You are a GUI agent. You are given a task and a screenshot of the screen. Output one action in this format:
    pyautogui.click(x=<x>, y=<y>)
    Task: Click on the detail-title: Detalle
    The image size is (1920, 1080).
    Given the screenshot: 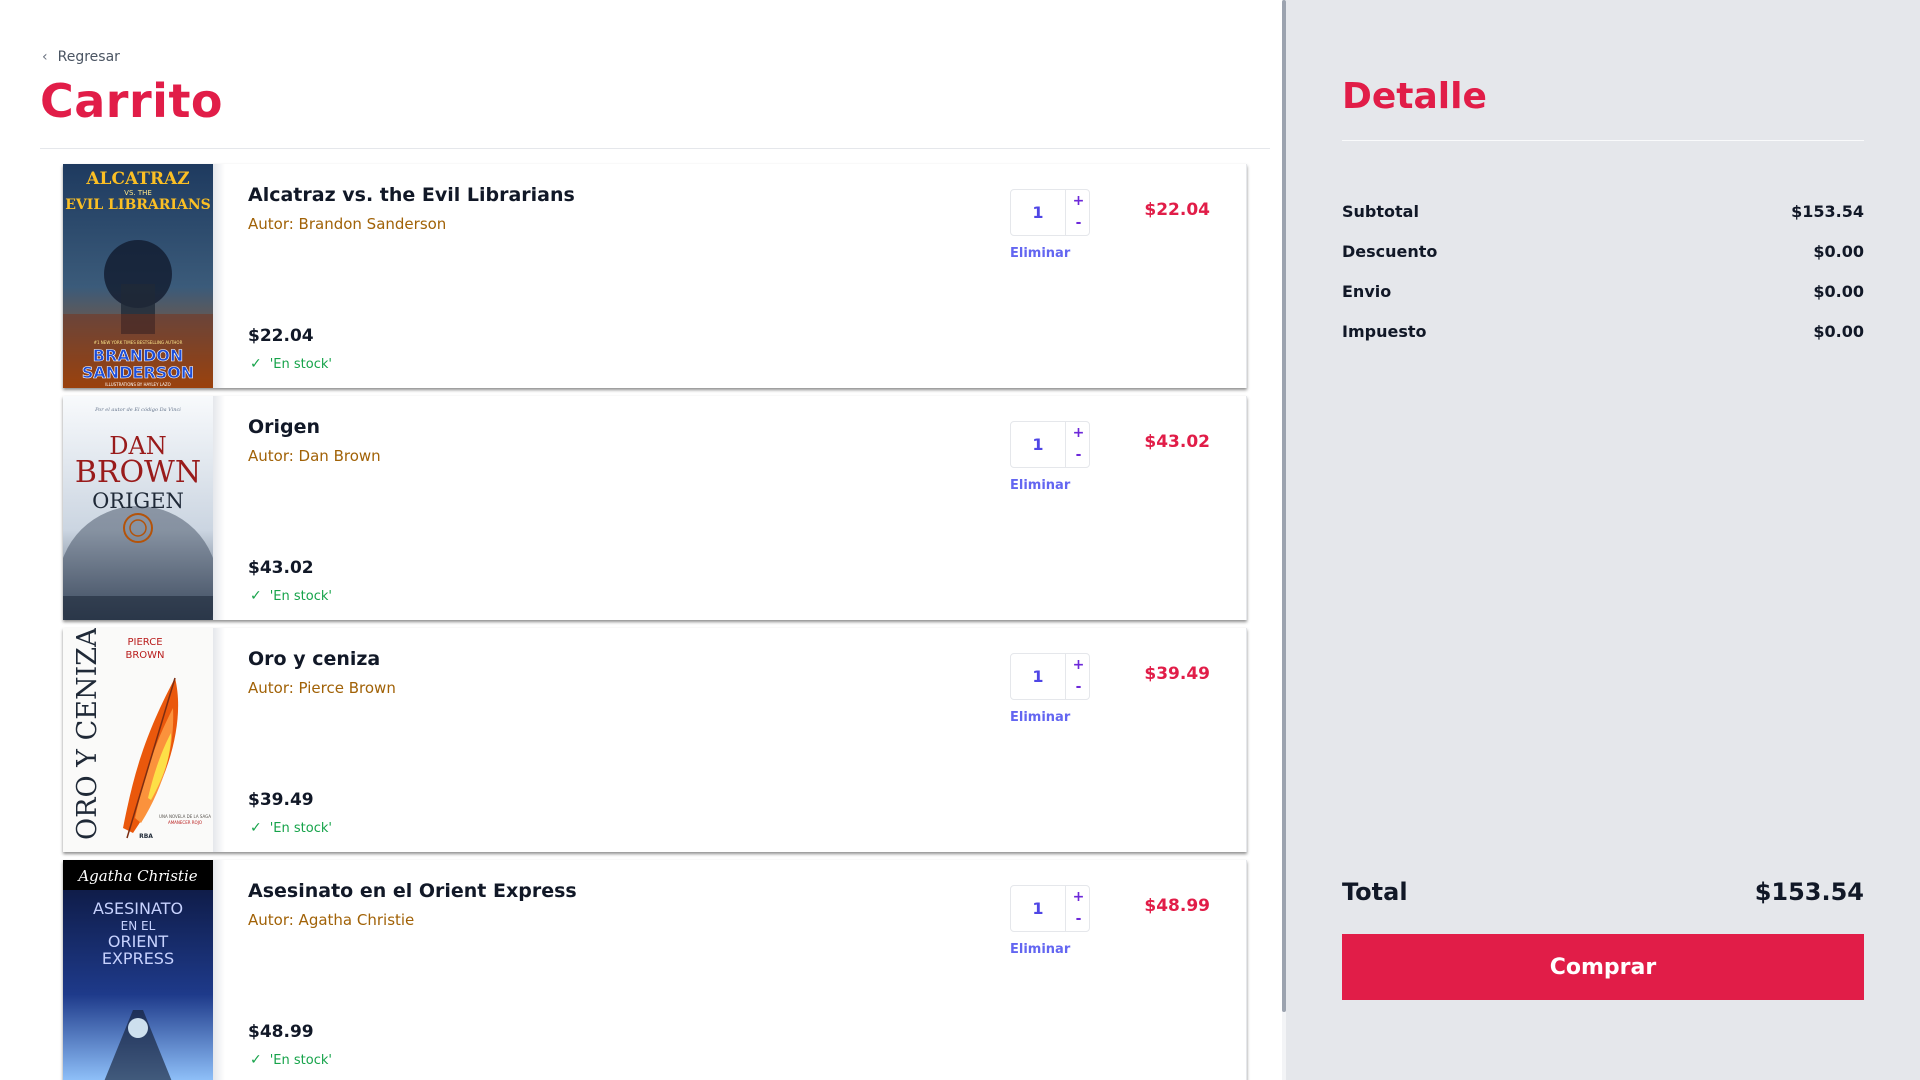 What is the action you would take?
    pyautogui.click(x=1414, y=96)
    